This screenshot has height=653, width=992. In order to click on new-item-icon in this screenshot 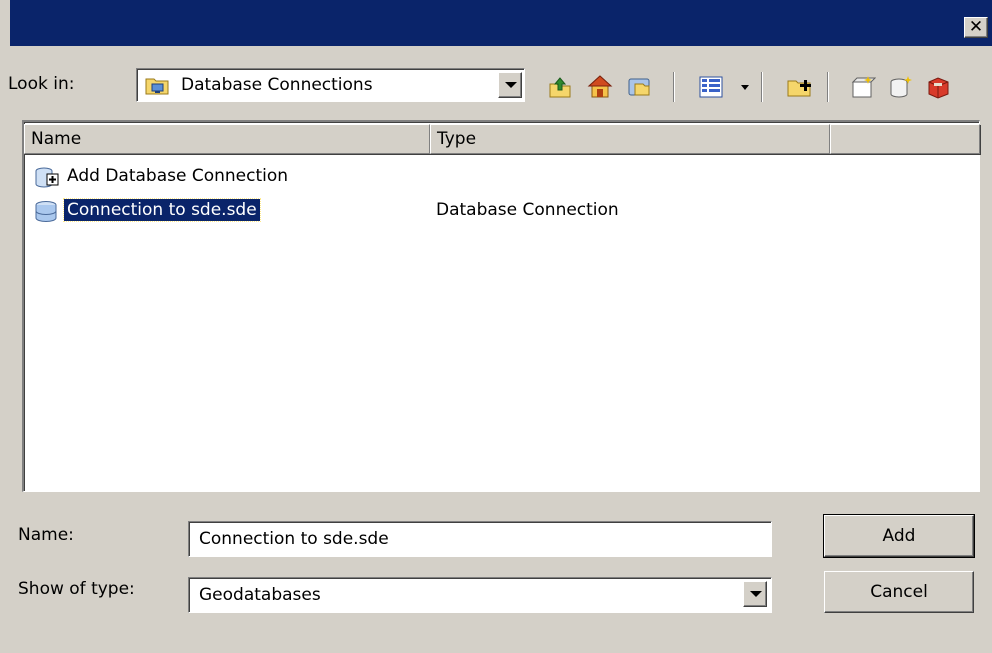, I will do `click(863, 87)`.